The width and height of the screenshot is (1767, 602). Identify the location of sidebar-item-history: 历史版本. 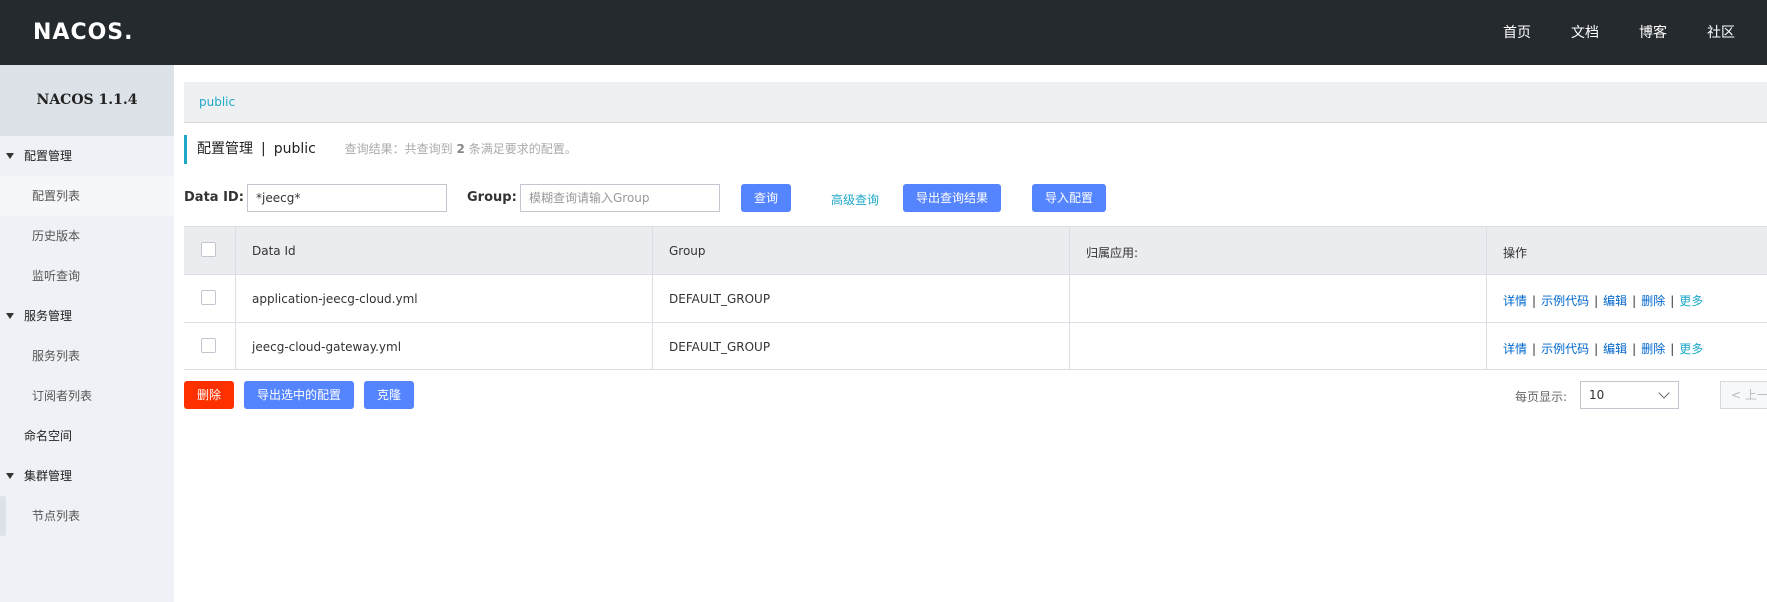
(87, 236).